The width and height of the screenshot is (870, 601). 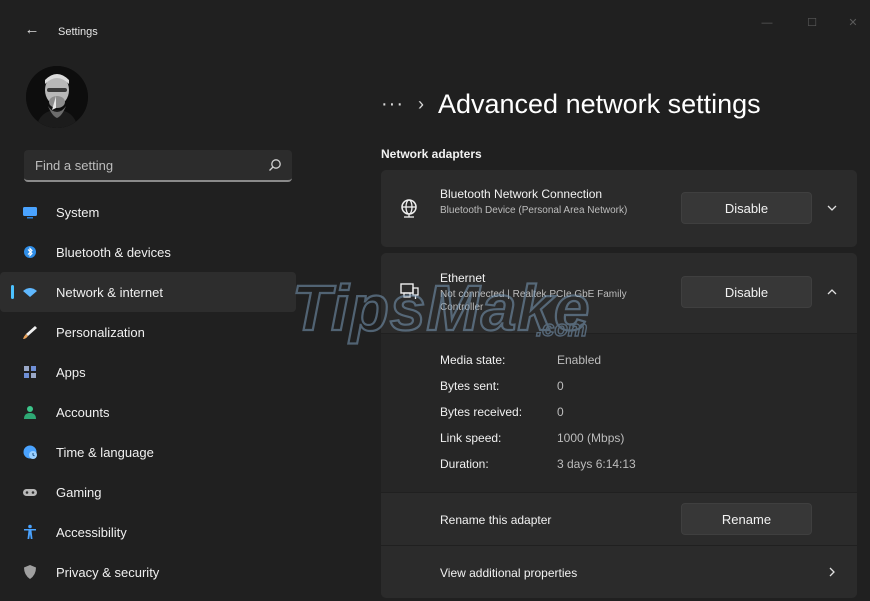 What do you see at coordinates (78, 32) in the screenshot?
I see `app-title: Settings` at bounding box center [78, 32].